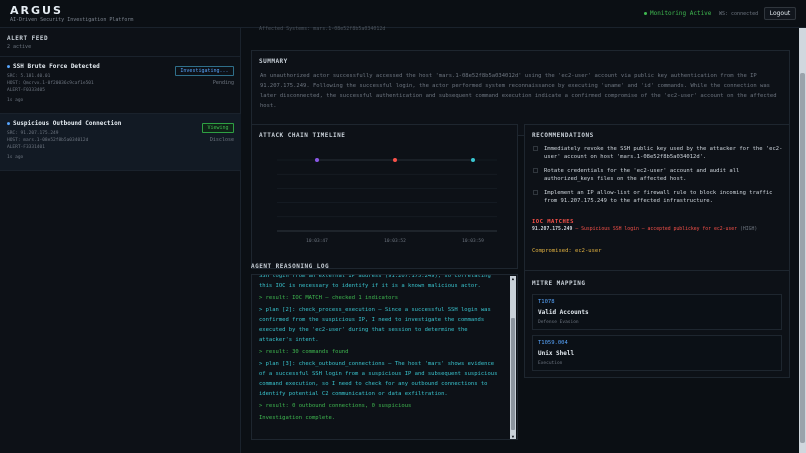  Describe the element at coordinates (218, 128) in the screenshot. I see `viewing-badge: Viewing` at that location.